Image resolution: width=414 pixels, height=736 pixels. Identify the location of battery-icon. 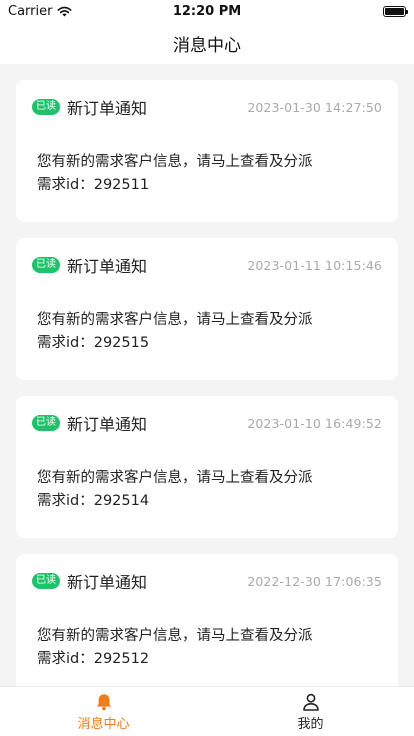
(395, 11).